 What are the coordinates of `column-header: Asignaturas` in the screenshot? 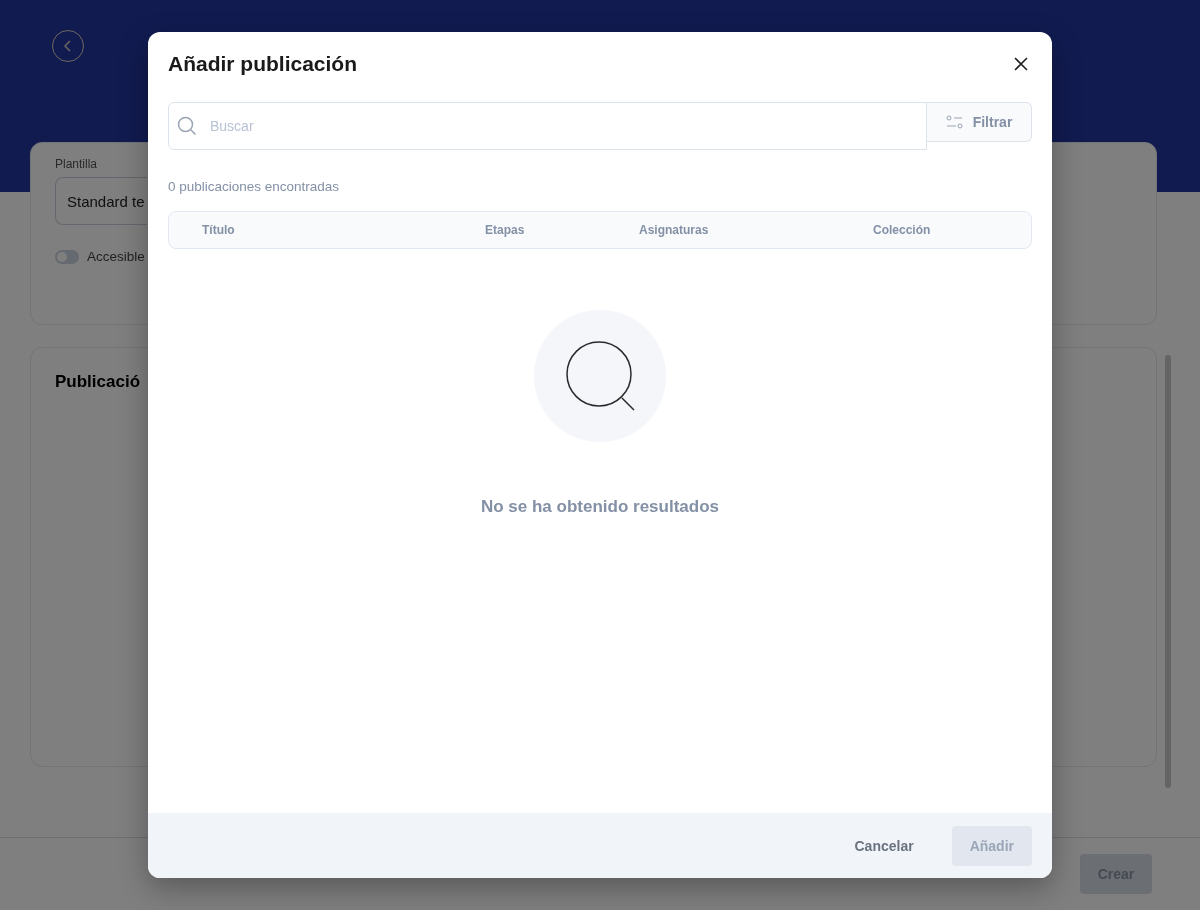 It's located at (674, 230).